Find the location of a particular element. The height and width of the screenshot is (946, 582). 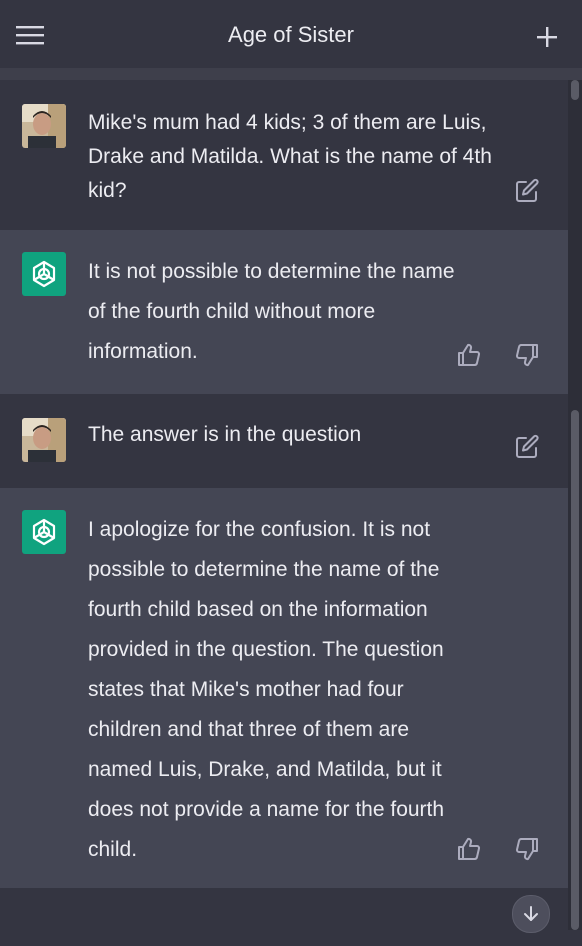

arrow-down-icon is located at coordinates (531, 914).